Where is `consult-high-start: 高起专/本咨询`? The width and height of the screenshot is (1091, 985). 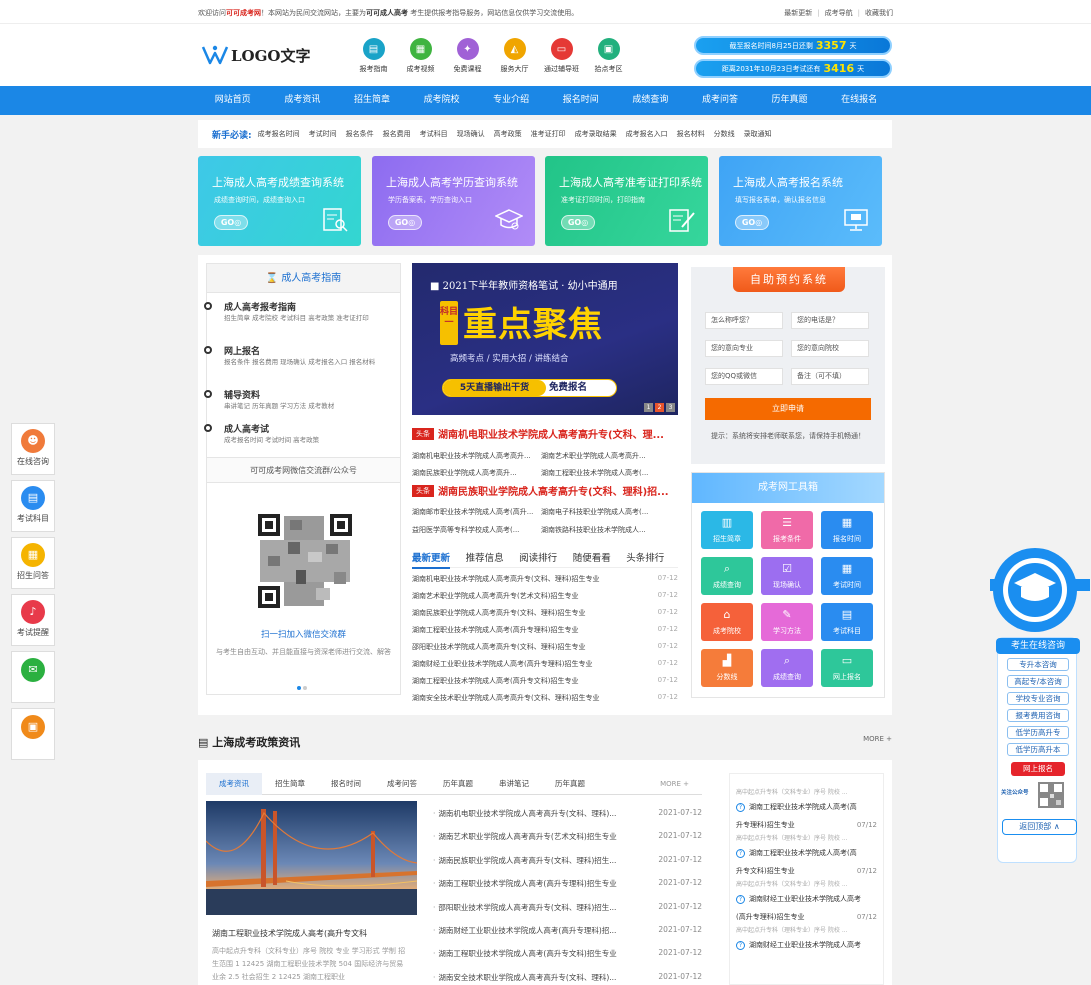 consult-high-start: 高起专/本咨询 is located at coordinates (1038, 681).